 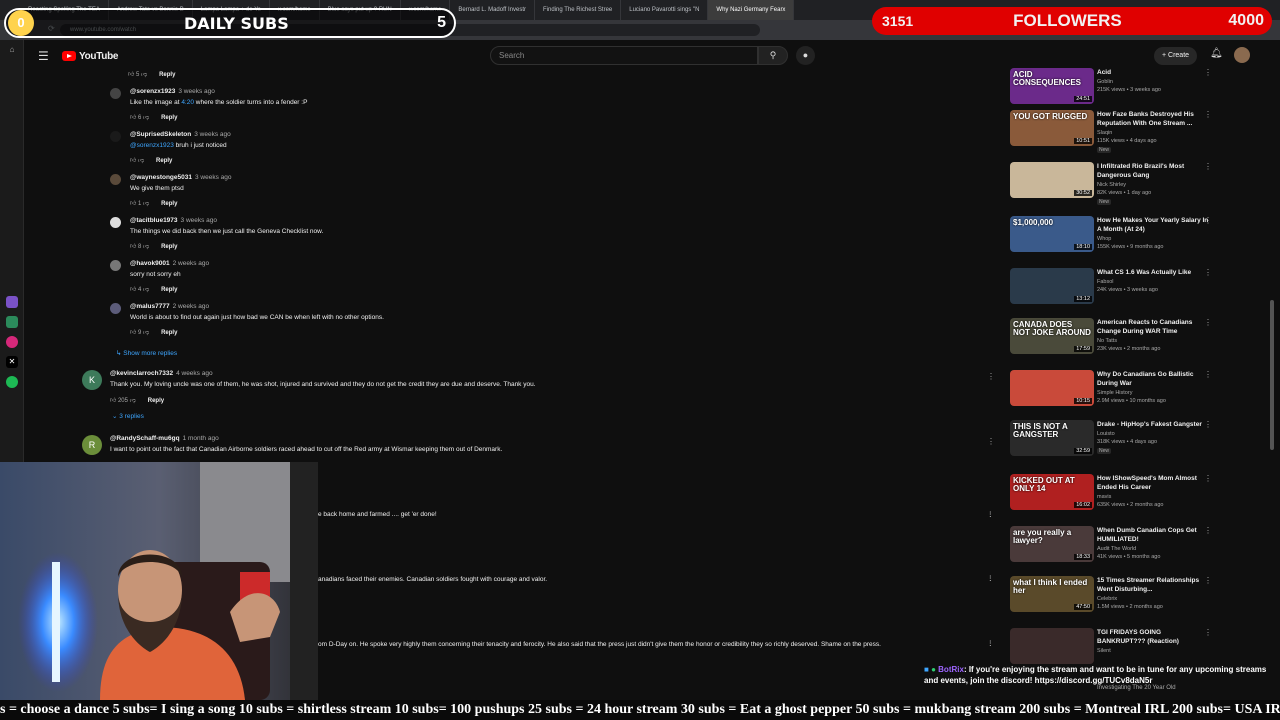 What do you see at coordinates (1104, 239) in the screenshot?
I see `channel-name: Whop` at bounding box center [1104, 239].